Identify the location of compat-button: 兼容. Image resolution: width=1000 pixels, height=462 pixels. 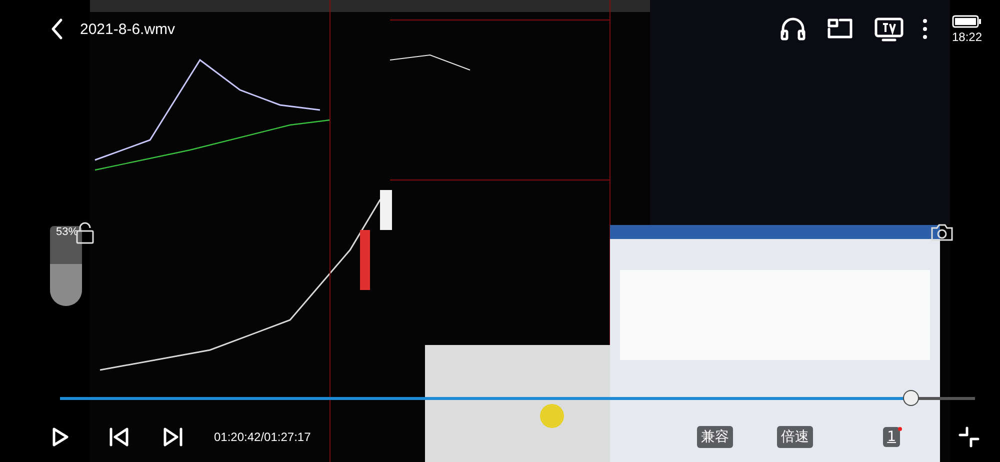
(715, 437).